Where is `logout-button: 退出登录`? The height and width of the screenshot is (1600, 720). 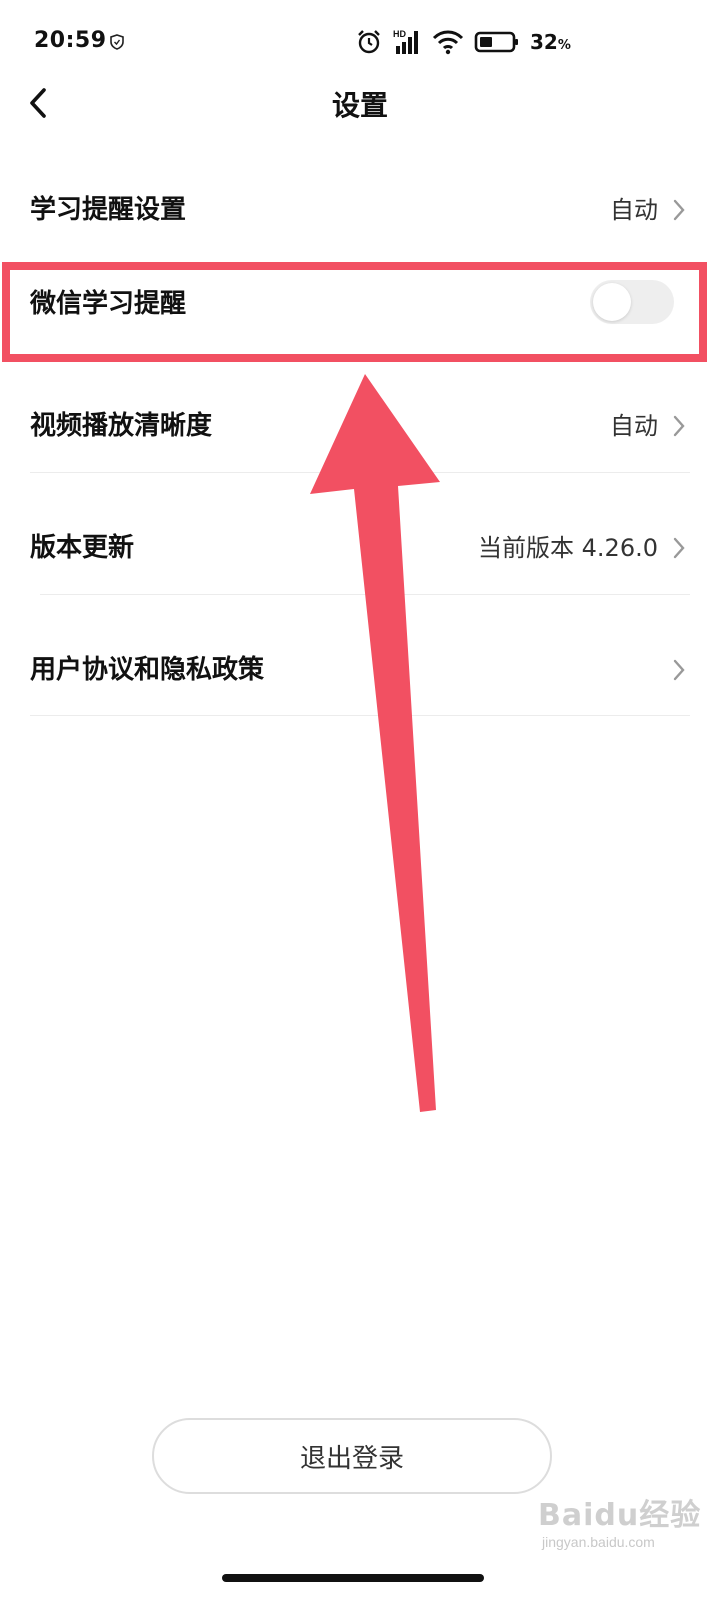
logout-button: 退出登录 is located at coordinates (352, 1456).